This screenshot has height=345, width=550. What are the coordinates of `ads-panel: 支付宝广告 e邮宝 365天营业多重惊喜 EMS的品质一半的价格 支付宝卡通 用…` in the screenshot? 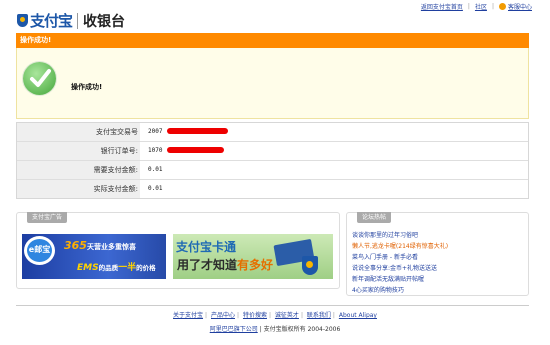 It's located at (178, 250).